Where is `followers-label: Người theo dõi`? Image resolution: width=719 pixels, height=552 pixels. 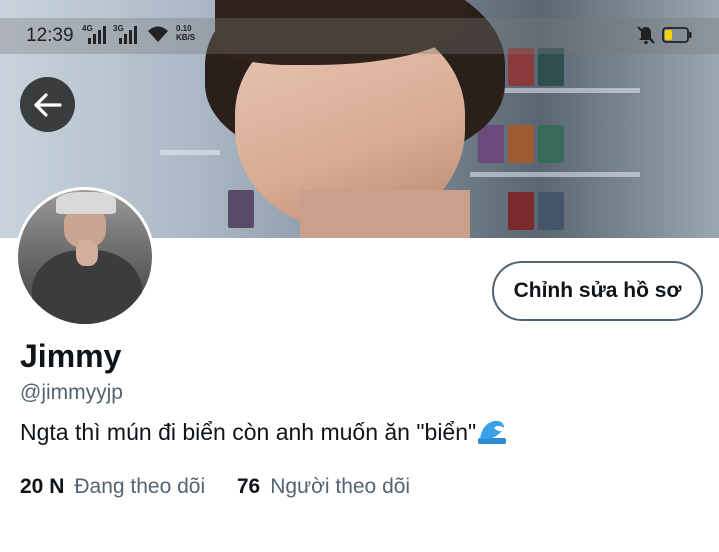 followers-label: Người theo dõi is located at coordinates (340, 486).